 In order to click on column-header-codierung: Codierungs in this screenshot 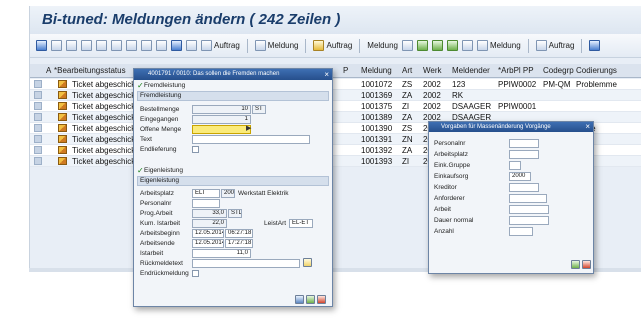, I will do `click(596, 70)`.